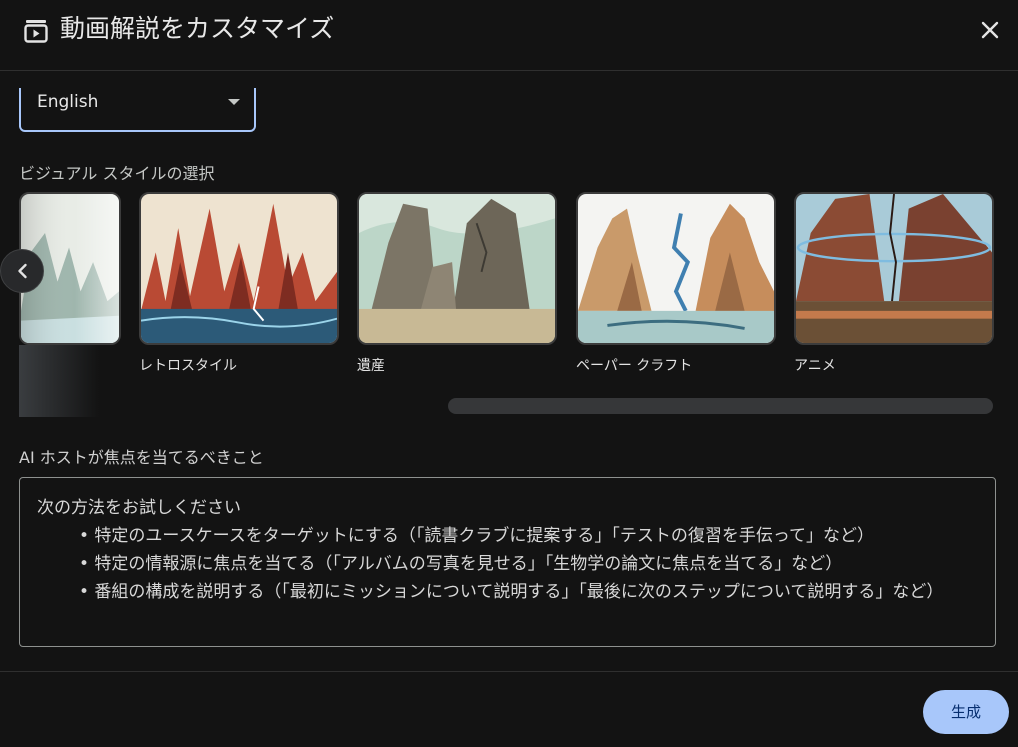 Image resolution: width=1018 pixels, height=747 pixels. What do you see at coordinates (509, 35) in the screenshot?
I see `dialog-header: 動画解説をカスタマイズ` at bounding box center [509, 35].